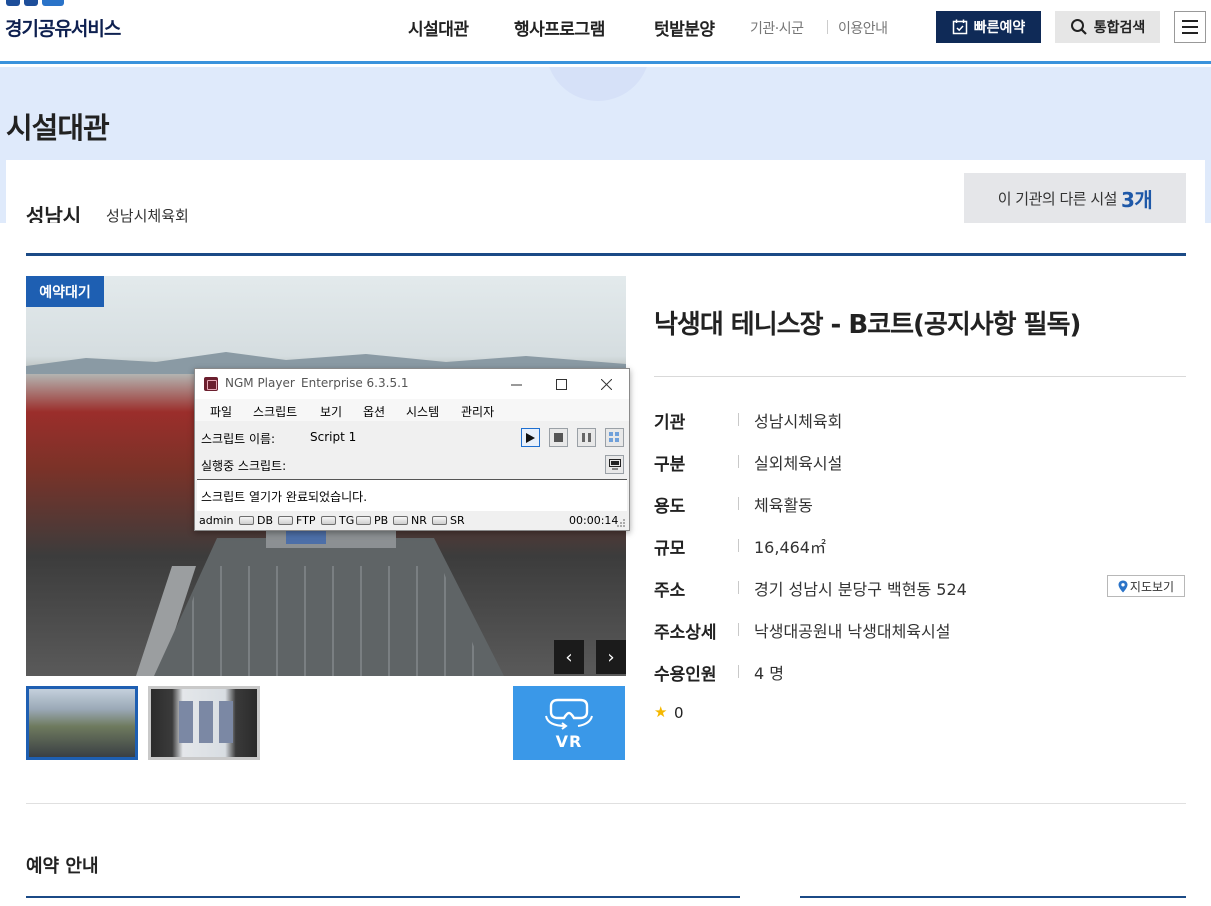  Describe the element at coordinates (867, 325) in the screenshot. I see `facility-title: 낙생대 테니스장 - B코트(공지사항 필독)` at that location.